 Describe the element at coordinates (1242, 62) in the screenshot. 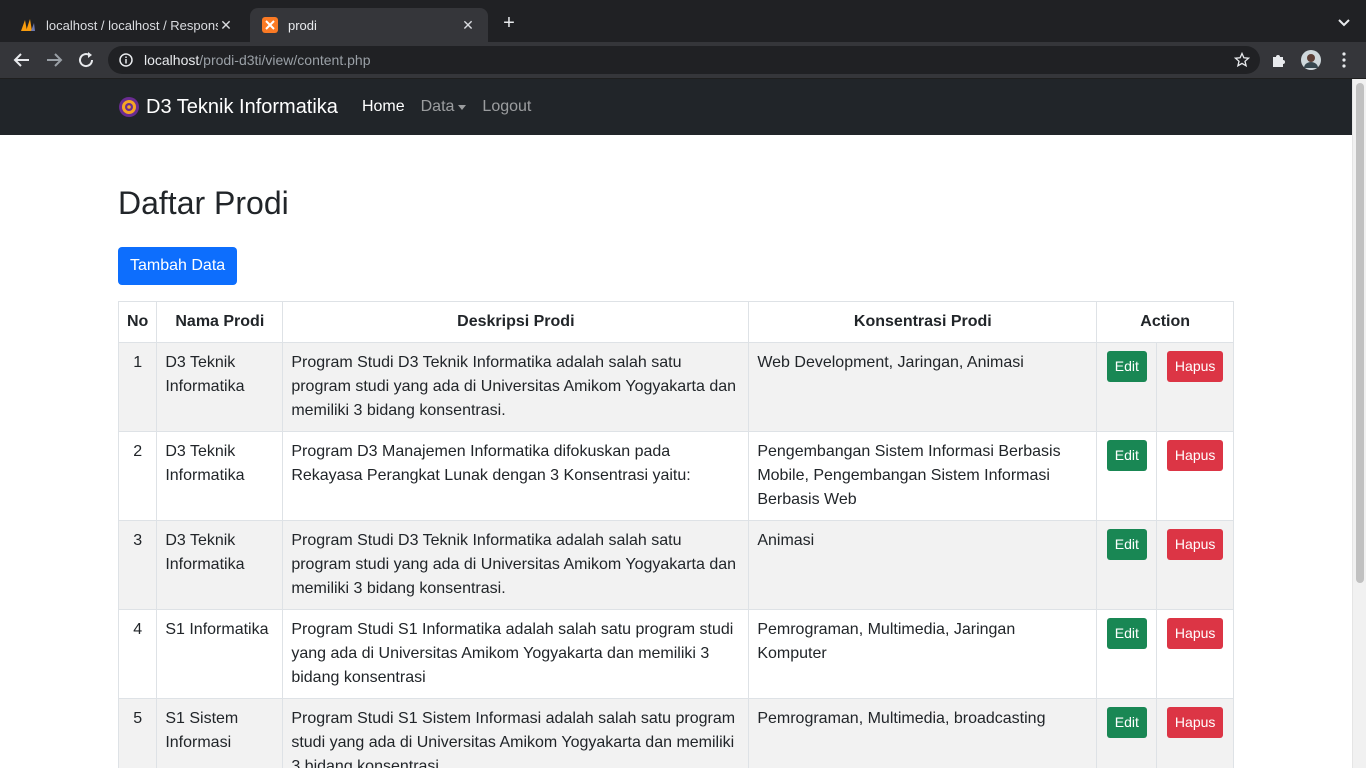

I see `bookmark-star-icon` at that location.